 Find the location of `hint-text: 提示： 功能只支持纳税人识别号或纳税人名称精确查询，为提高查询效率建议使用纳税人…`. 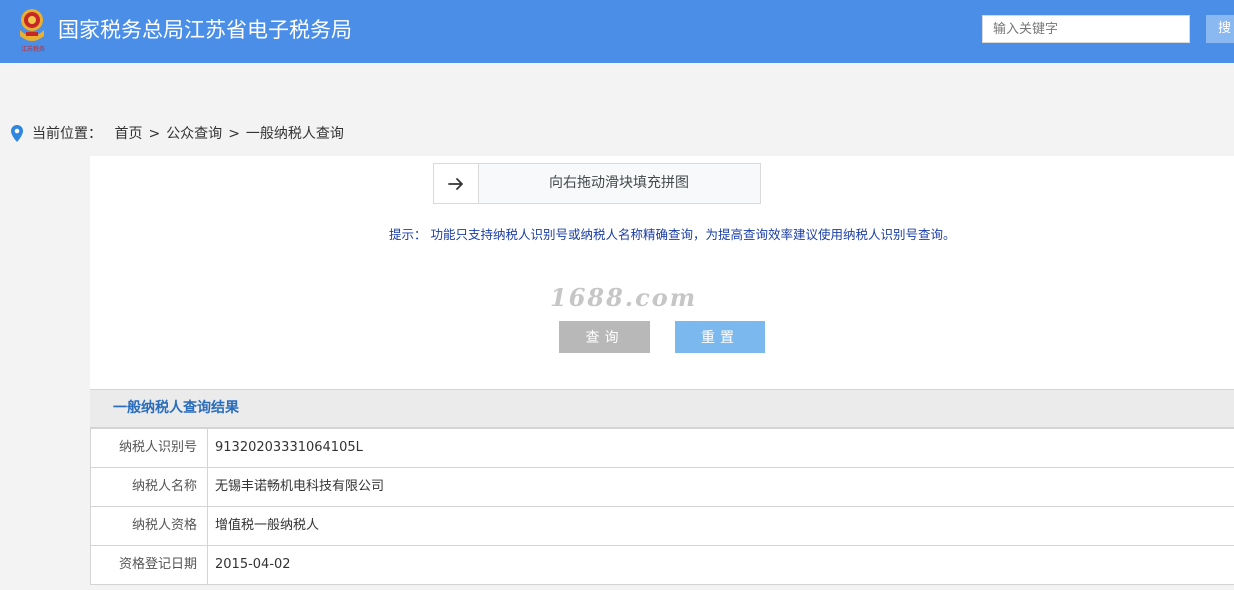

hint-text: 提示： 功能只支持纳税人识别号或纳税人名称精确查询，为提高查询效率建议使用纳税人… is located at coordinates (672, 234).